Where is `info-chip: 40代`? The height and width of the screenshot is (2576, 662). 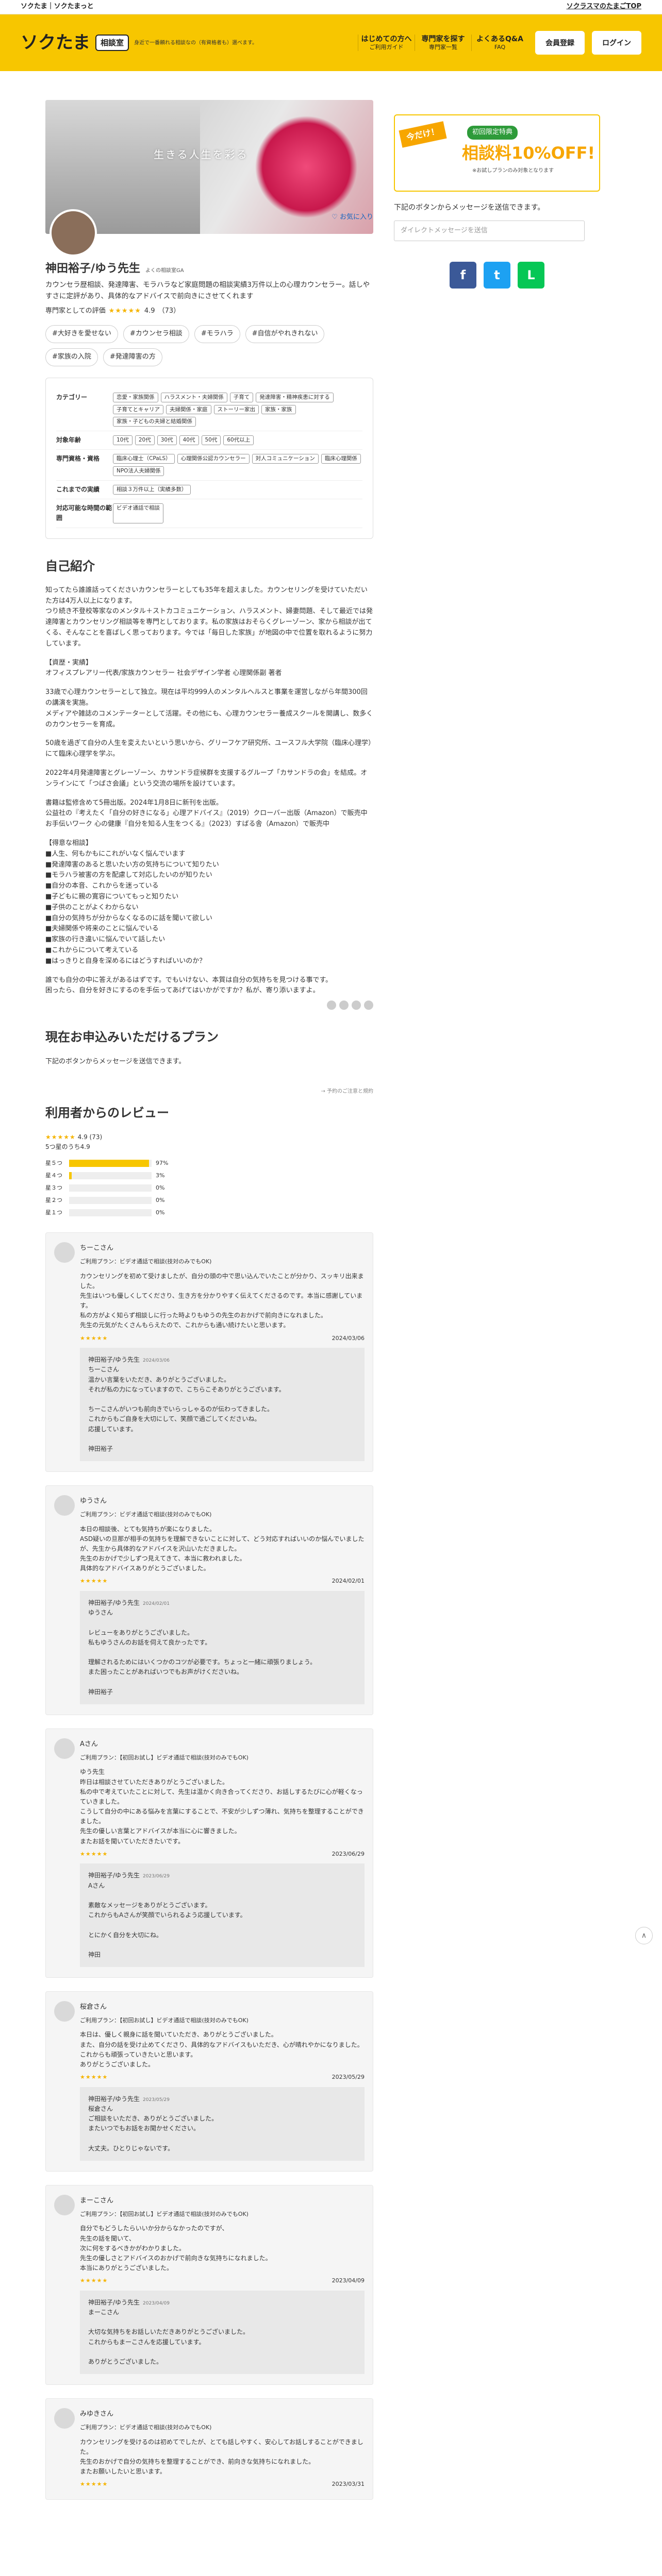 info-chip: 40代 is located at coordinates (189, 440).